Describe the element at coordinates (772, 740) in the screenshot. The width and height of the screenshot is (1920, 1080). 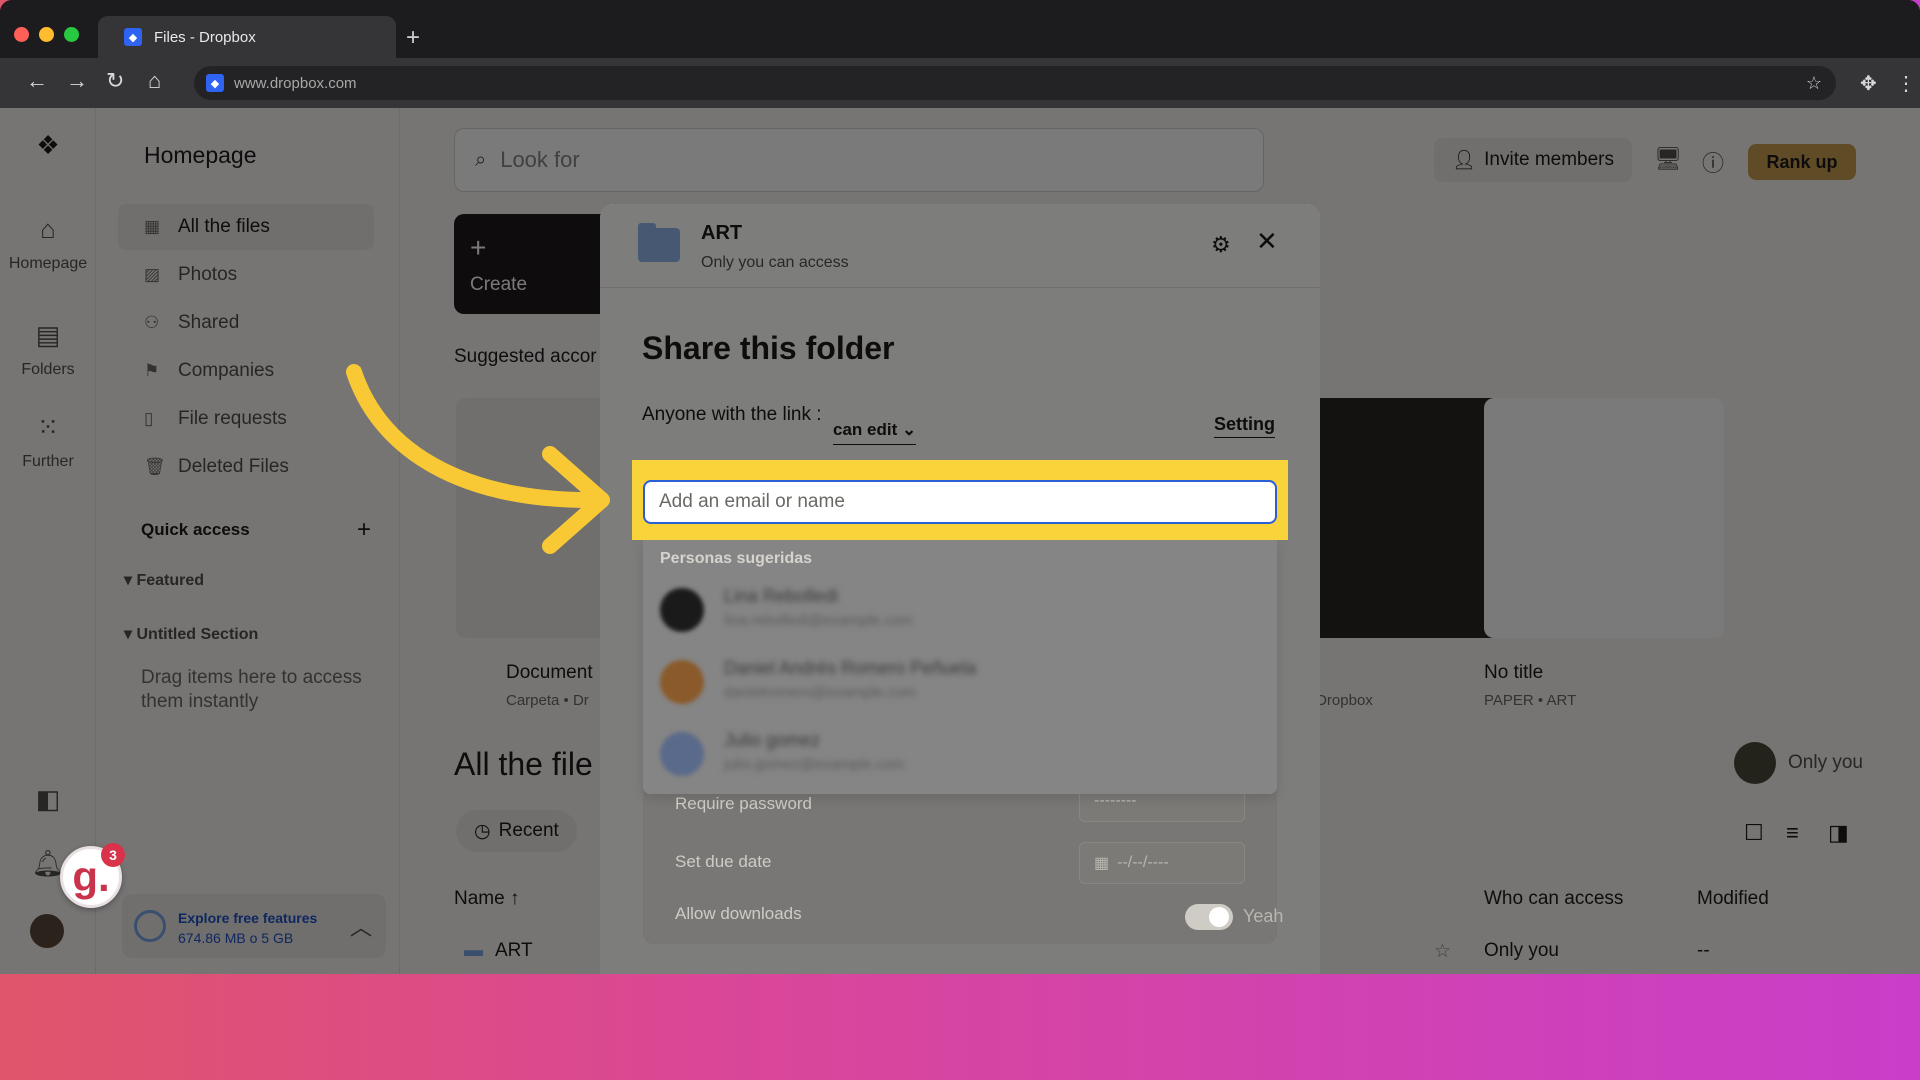
I see `person-name: Julio gomez` at that location.